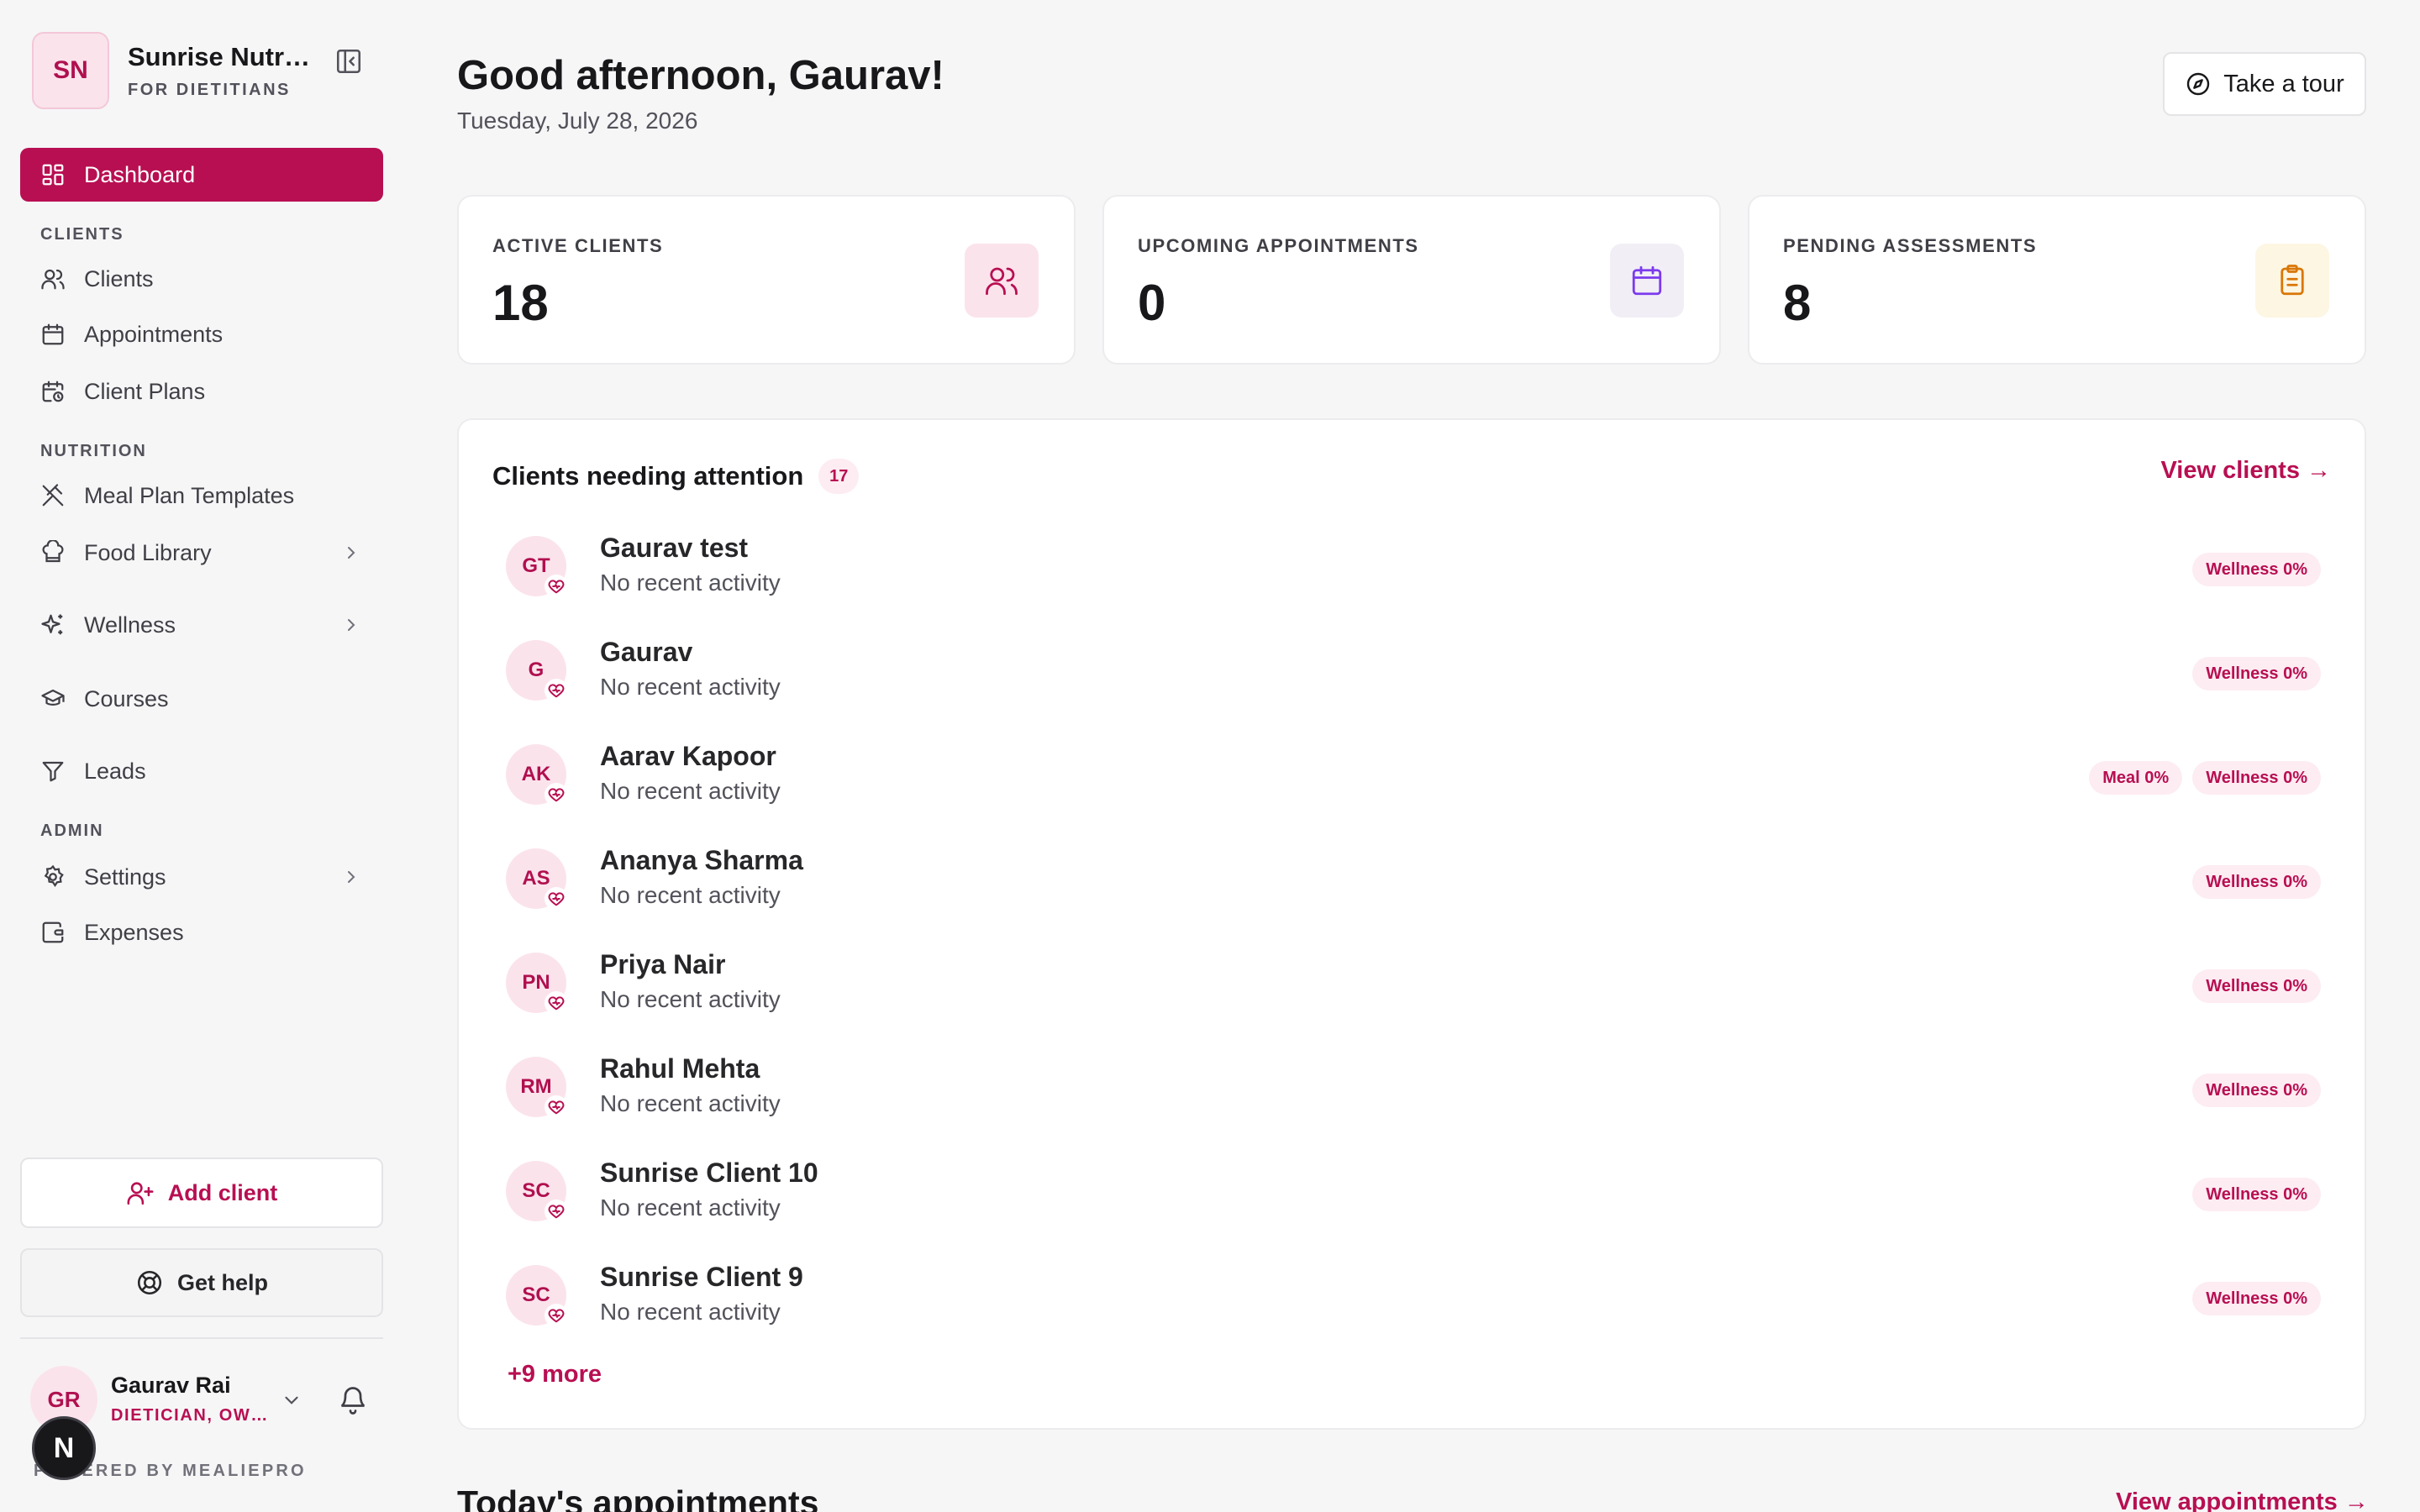 This screenshot has width=2420, height=1512. I want to click on section-admin: ADMIN, so click(72, 831).